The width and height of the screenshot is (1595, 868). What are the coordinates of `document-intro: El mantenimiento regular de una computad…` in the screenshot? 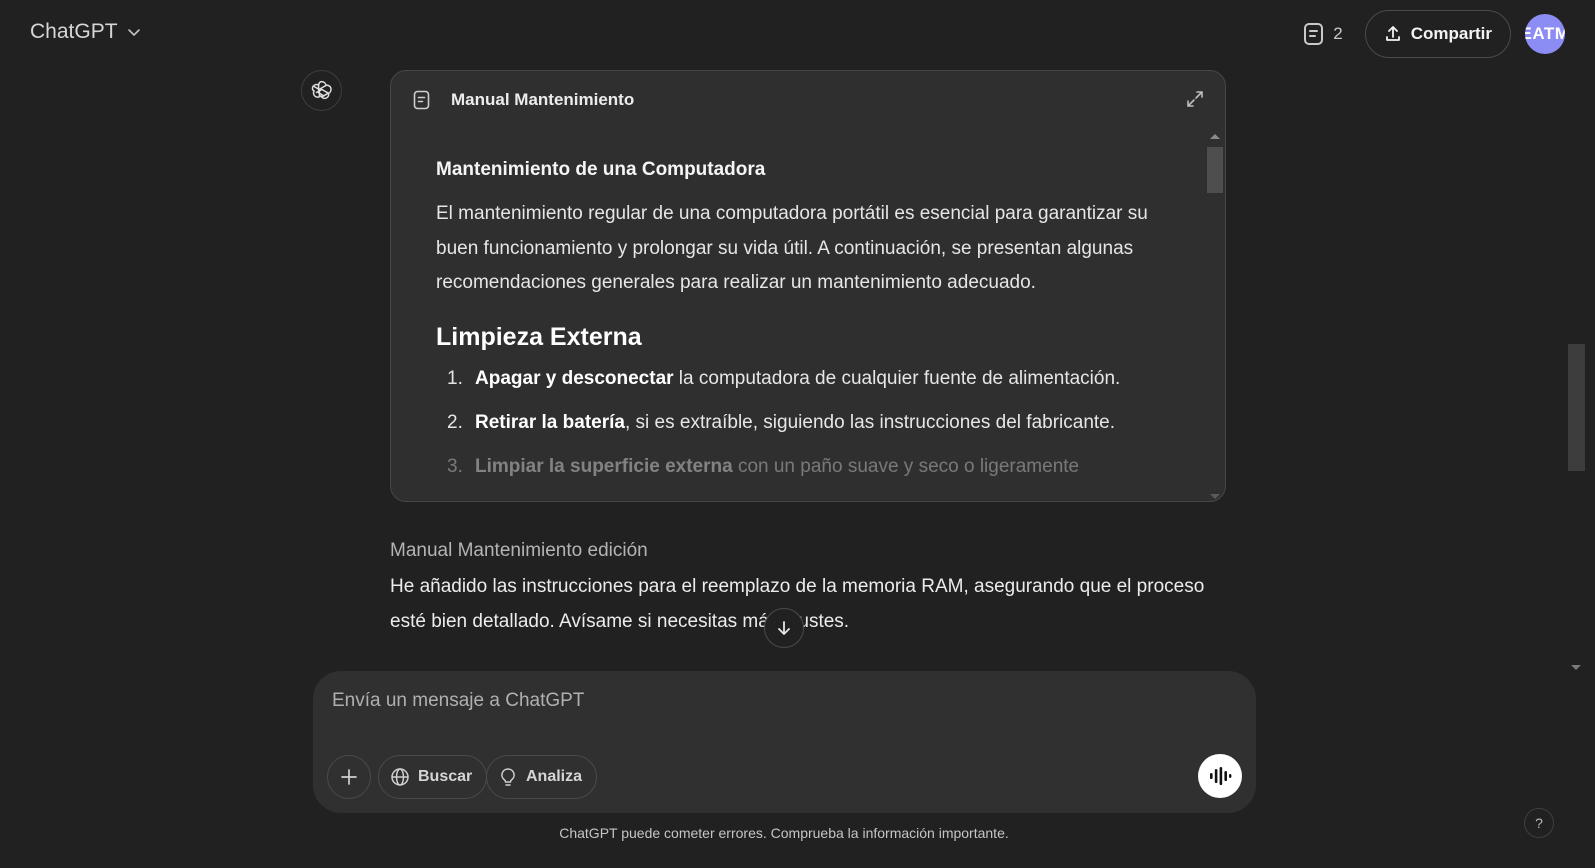 It's located at (792, 248).